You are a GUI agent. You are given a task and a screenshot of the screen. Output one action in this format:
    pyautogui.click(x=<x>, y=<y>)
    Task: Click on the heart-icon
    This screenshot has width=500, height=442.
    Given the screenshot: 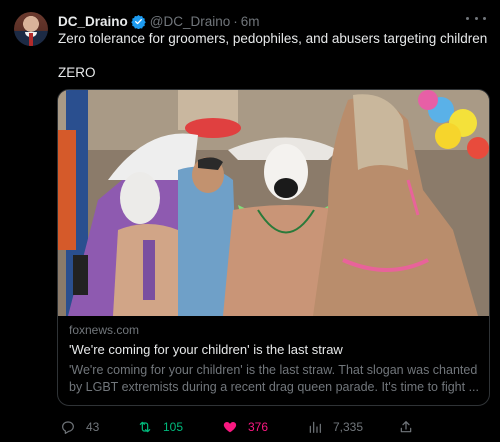 What is the action you would take?
    pyautogui.click(x=230, y=427)
    